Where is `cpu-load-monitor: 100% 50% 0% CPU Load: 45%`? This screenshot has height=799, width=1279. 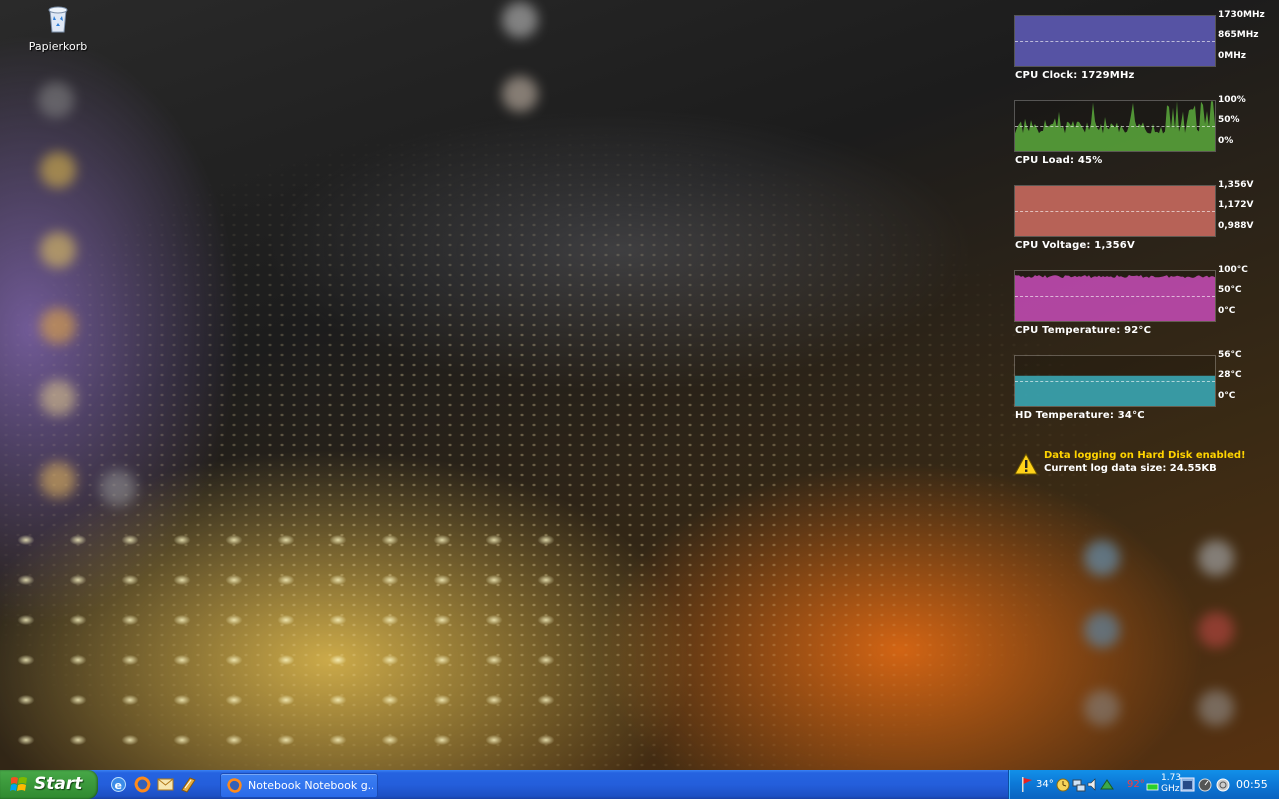
cpu-load-monitor: 100% 50% 0% CPU Load: 45% is located at coordinates (1144, 130).